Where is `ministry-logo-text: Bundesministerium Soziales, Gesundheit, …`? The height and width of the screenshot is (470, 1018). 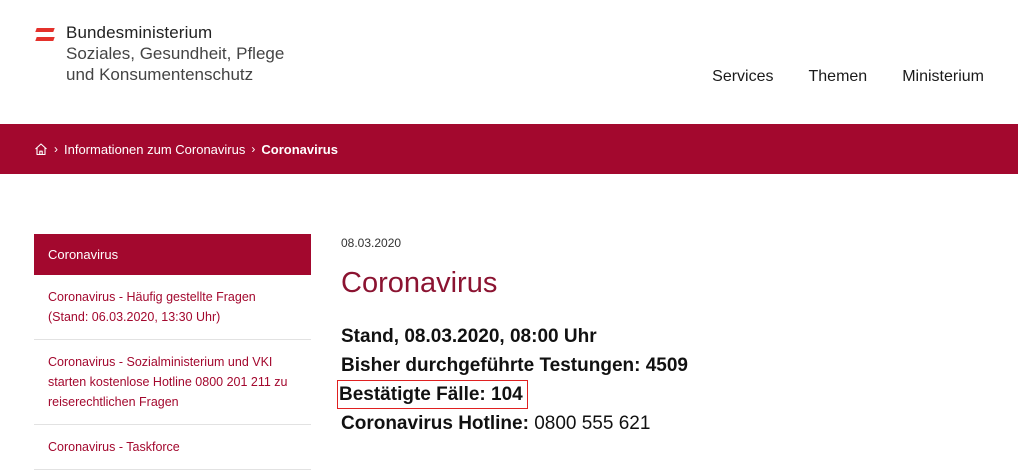
ministry-logo-text: Bundesministerium Soziales, Gesundheit, … is located at coordinates (175, 53).